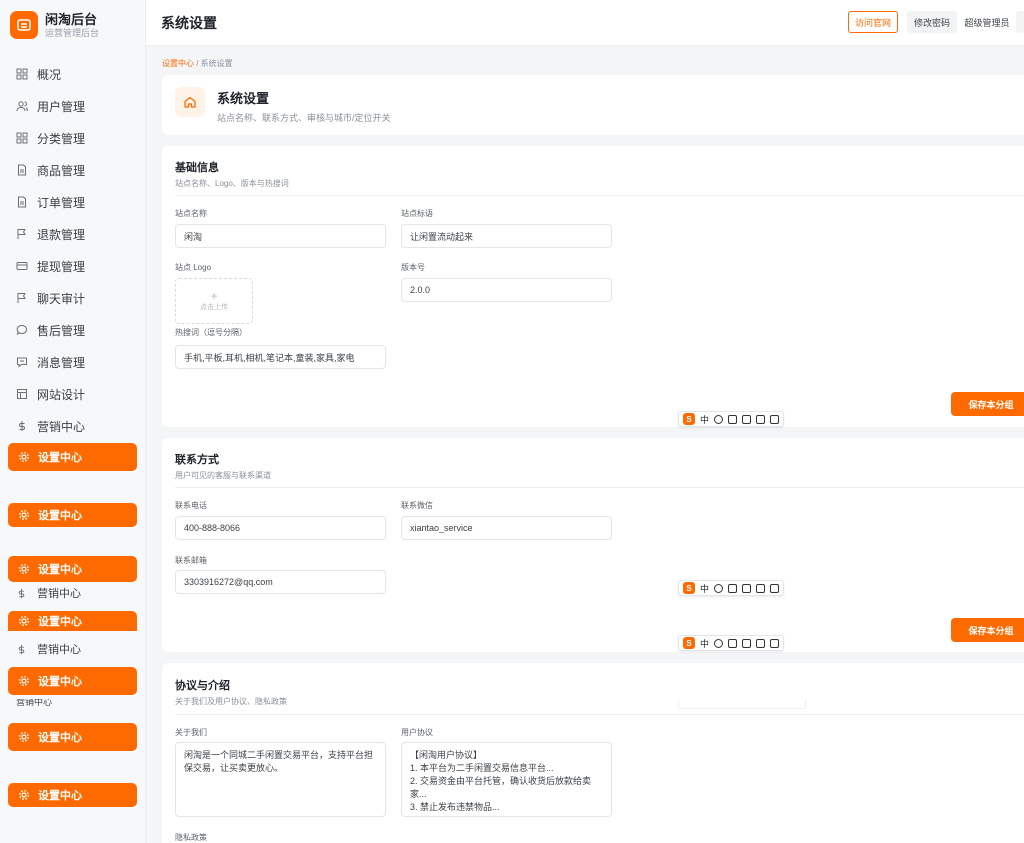 The height and width of the screenshot is (843, 1024). I want to click on breadcrumb-link: 设置中心, so click(178, 63).